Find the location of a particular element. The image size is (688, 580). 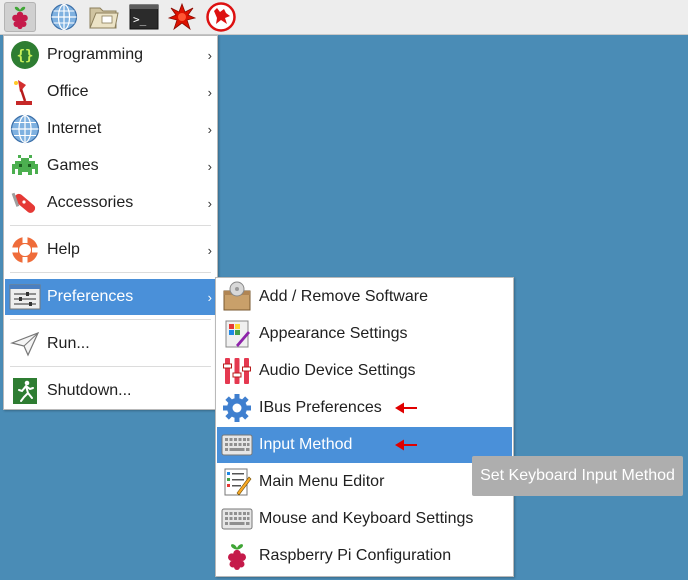

file-manager-button is located at coordinates (104, 17).